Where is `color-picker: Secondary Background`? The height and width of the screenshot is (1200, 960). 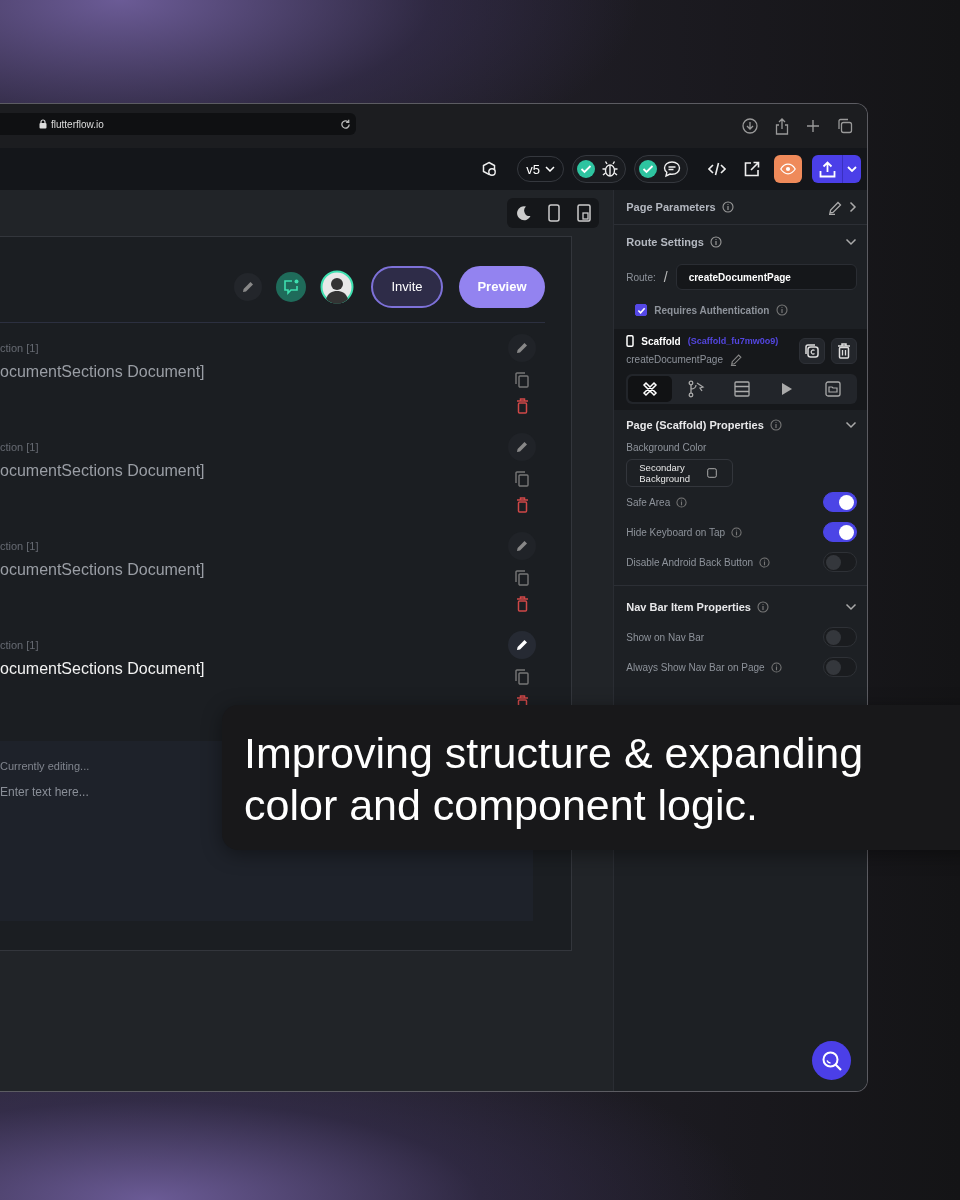
color-picker: Secondary Background is located at coordinates (680, 473).